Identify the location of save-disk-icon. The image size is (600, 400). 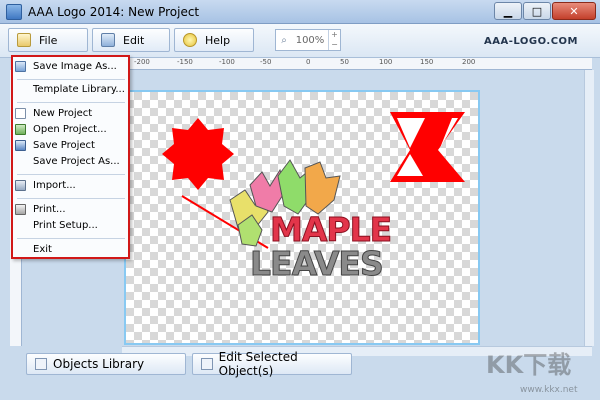
(20, 145).